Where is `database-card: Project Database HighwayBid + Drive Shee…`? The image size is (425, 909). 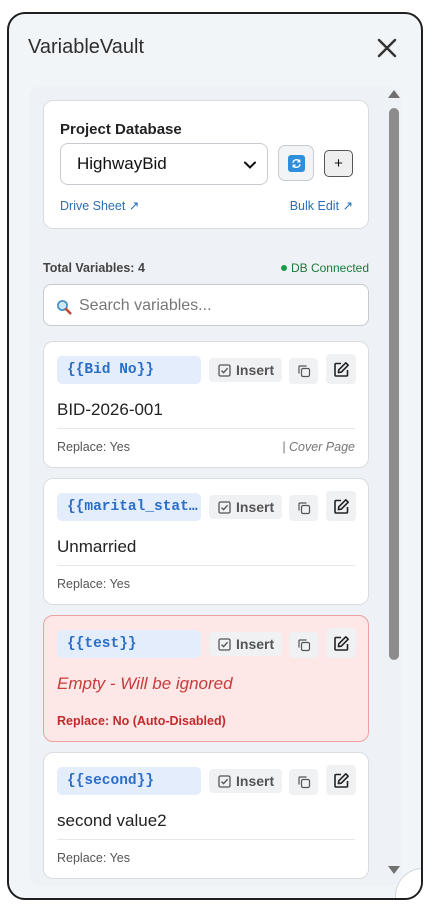 database-card: Project Database HighwayBid + Drive Shee… is located at coordinates (206, 164).